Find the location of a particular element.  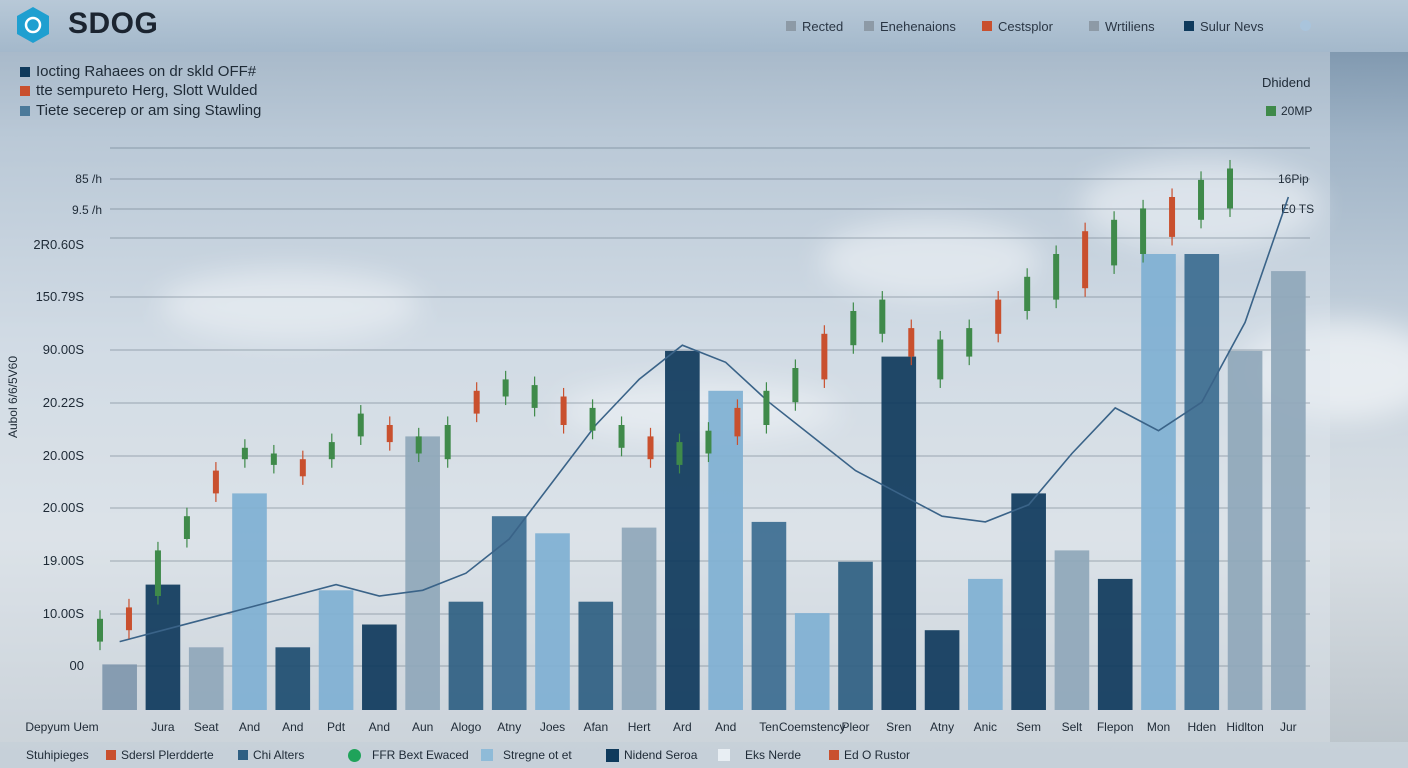

x-tick-label: Jura is located at coordinates (163, 727).